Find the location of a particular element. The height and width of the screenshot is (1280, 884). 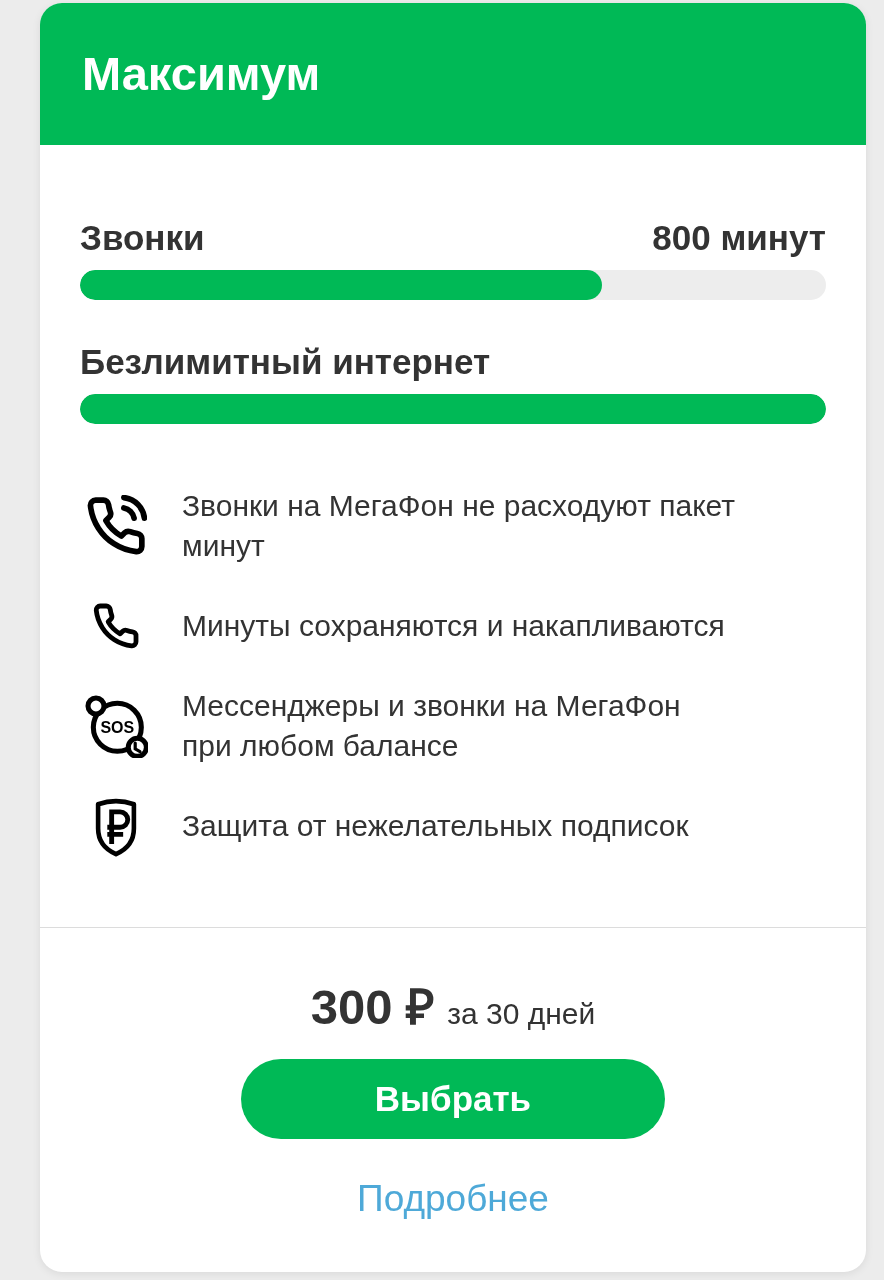

price-amount: 300 ₽ is located at coordinates (373, 1007).